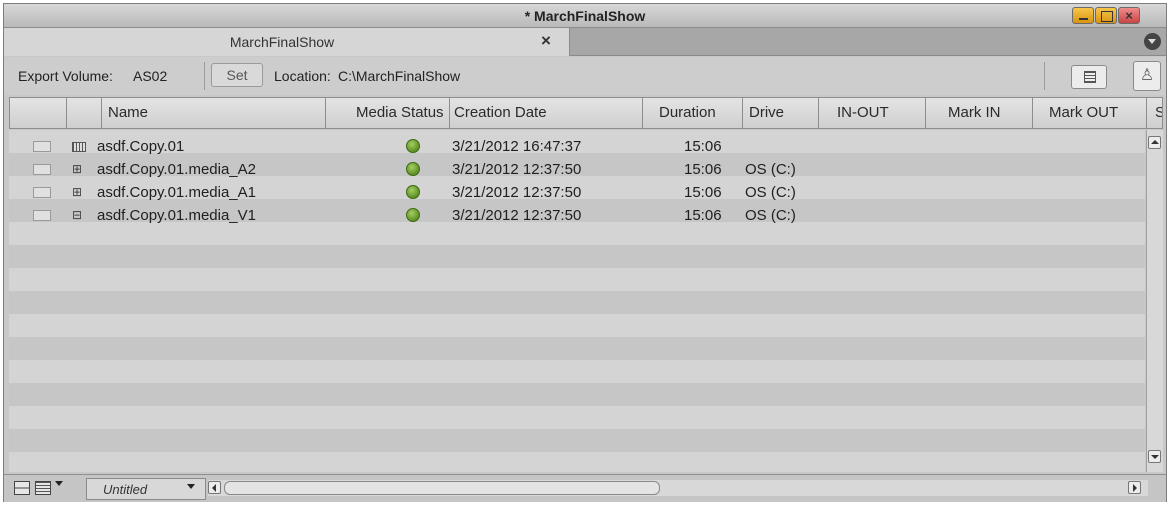 The width and height of the screenshot is (1170, 505). I want to click on location-label: Location:, so click(302, 76).